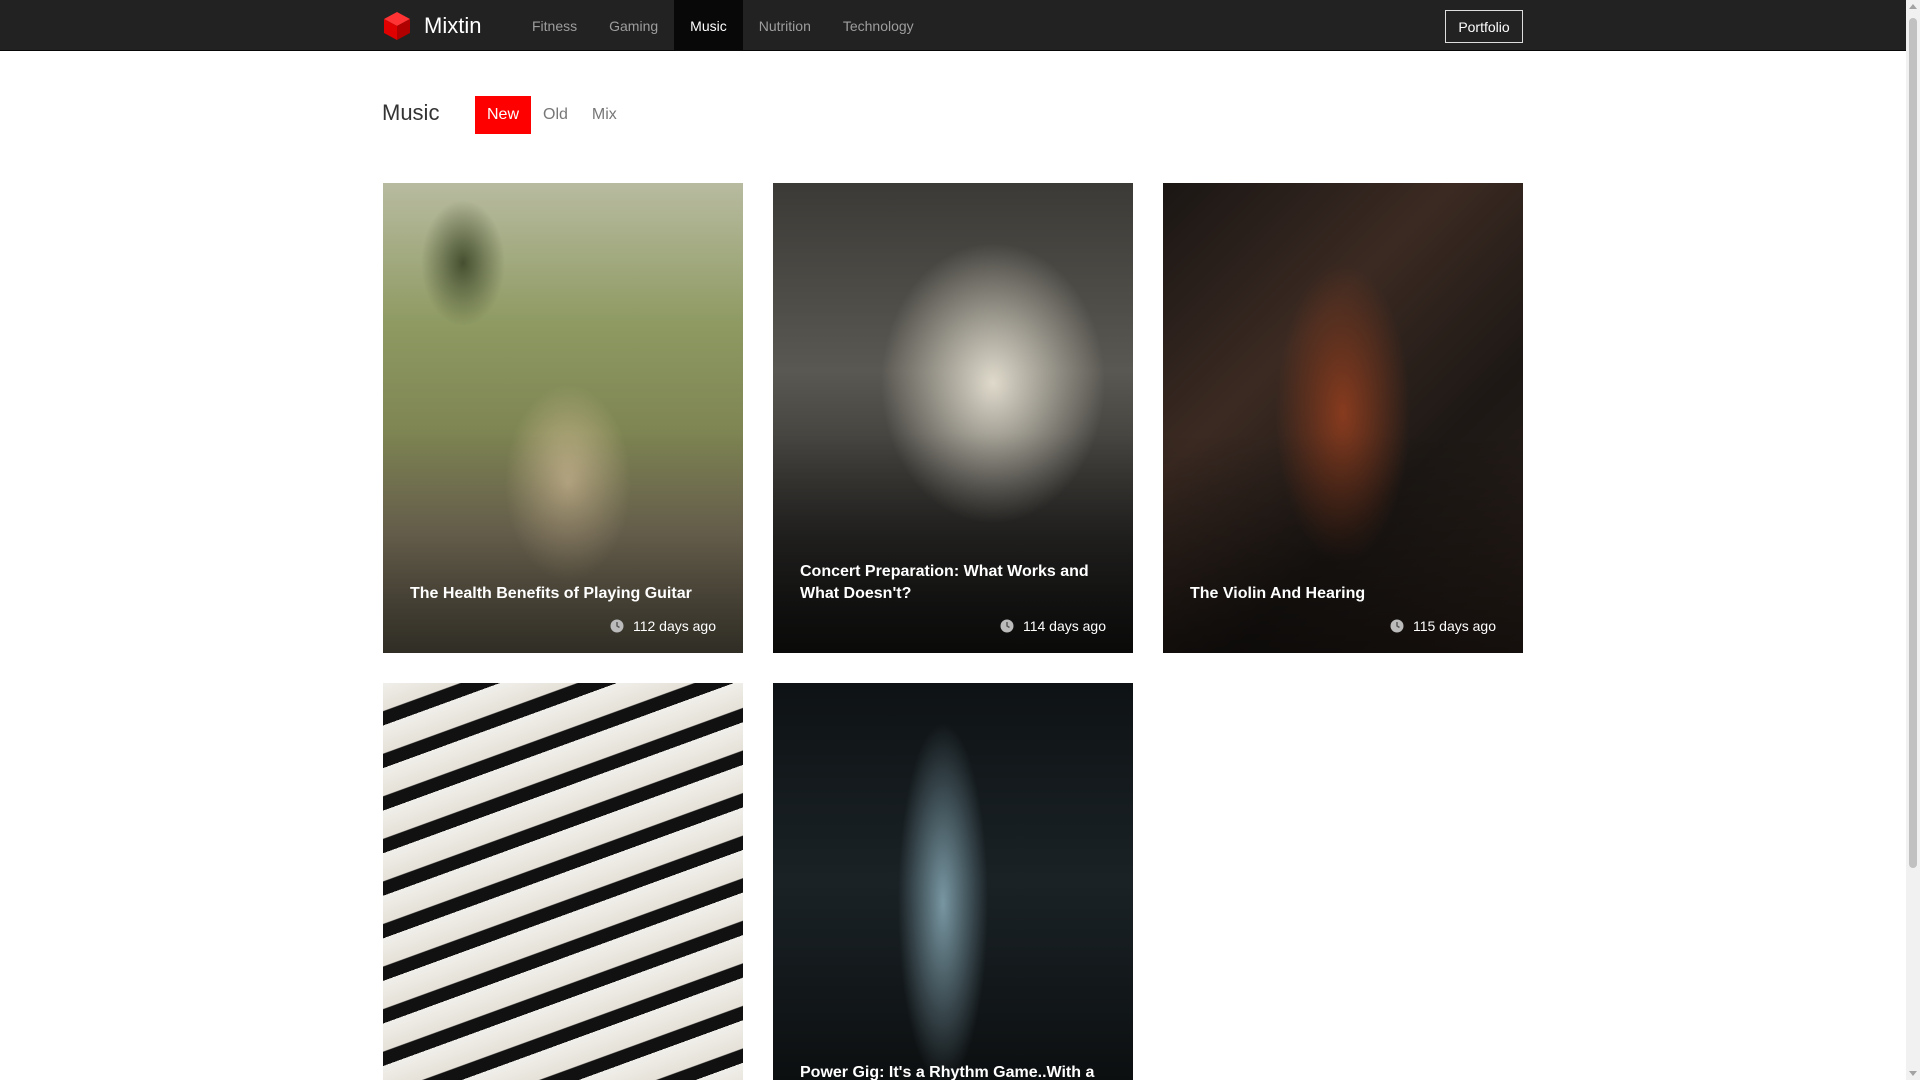 This screenshot has width=1920, height=1080. I want to click on post-meta: 115 days ago, so click(1443, 626).